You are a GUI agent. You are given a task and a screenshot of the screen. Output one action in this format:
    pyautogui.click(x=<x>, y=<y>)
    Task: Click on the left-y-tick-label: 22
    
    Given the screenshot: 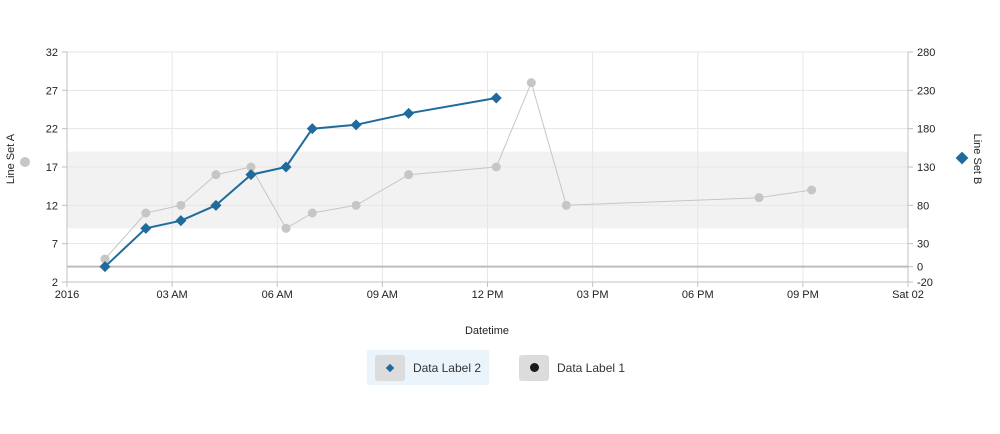 What is the action you would take?
    pyautogui.click(x=52, y=130)
    